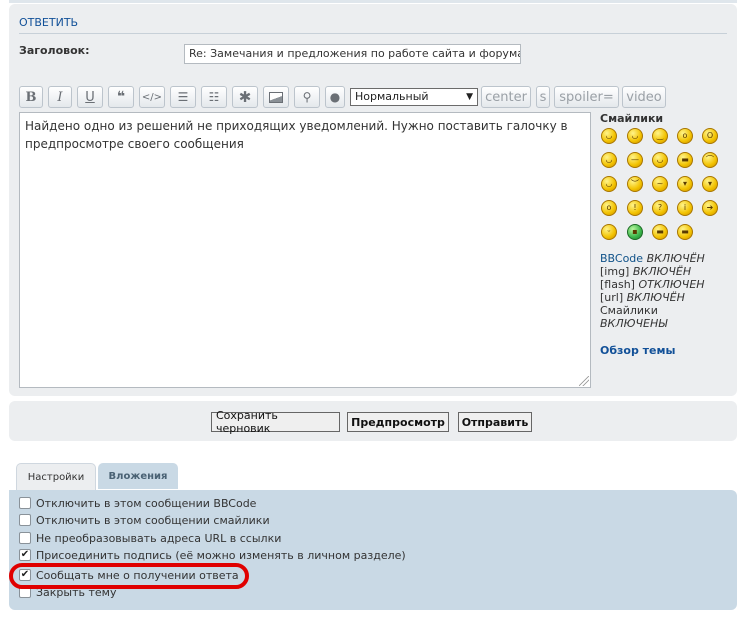  What do you see at coordinates (660, 208) in the screenshot?
I see `smiley-icon: ?` at bounding box center [660, 208].